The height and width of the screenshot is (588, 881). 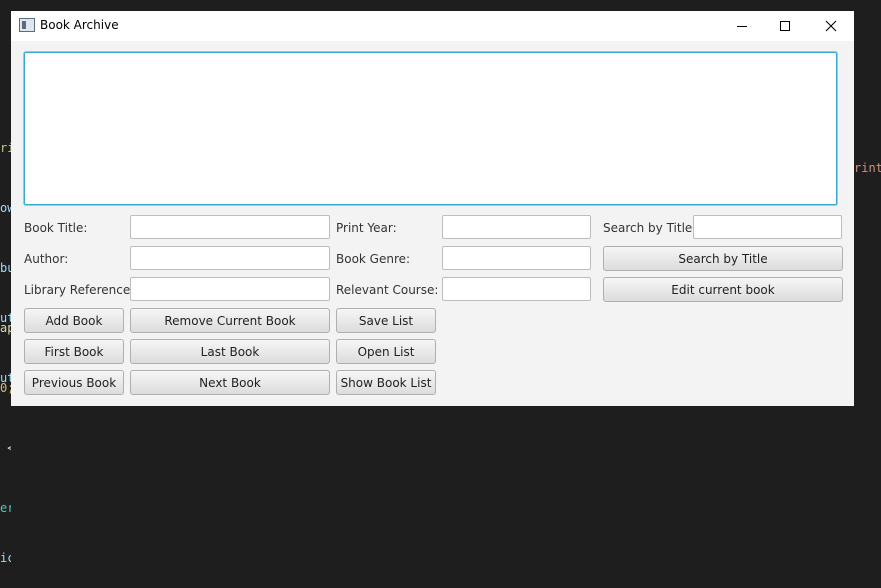 I want to click on open-list-button: Open List, so click(x=386, y=351).